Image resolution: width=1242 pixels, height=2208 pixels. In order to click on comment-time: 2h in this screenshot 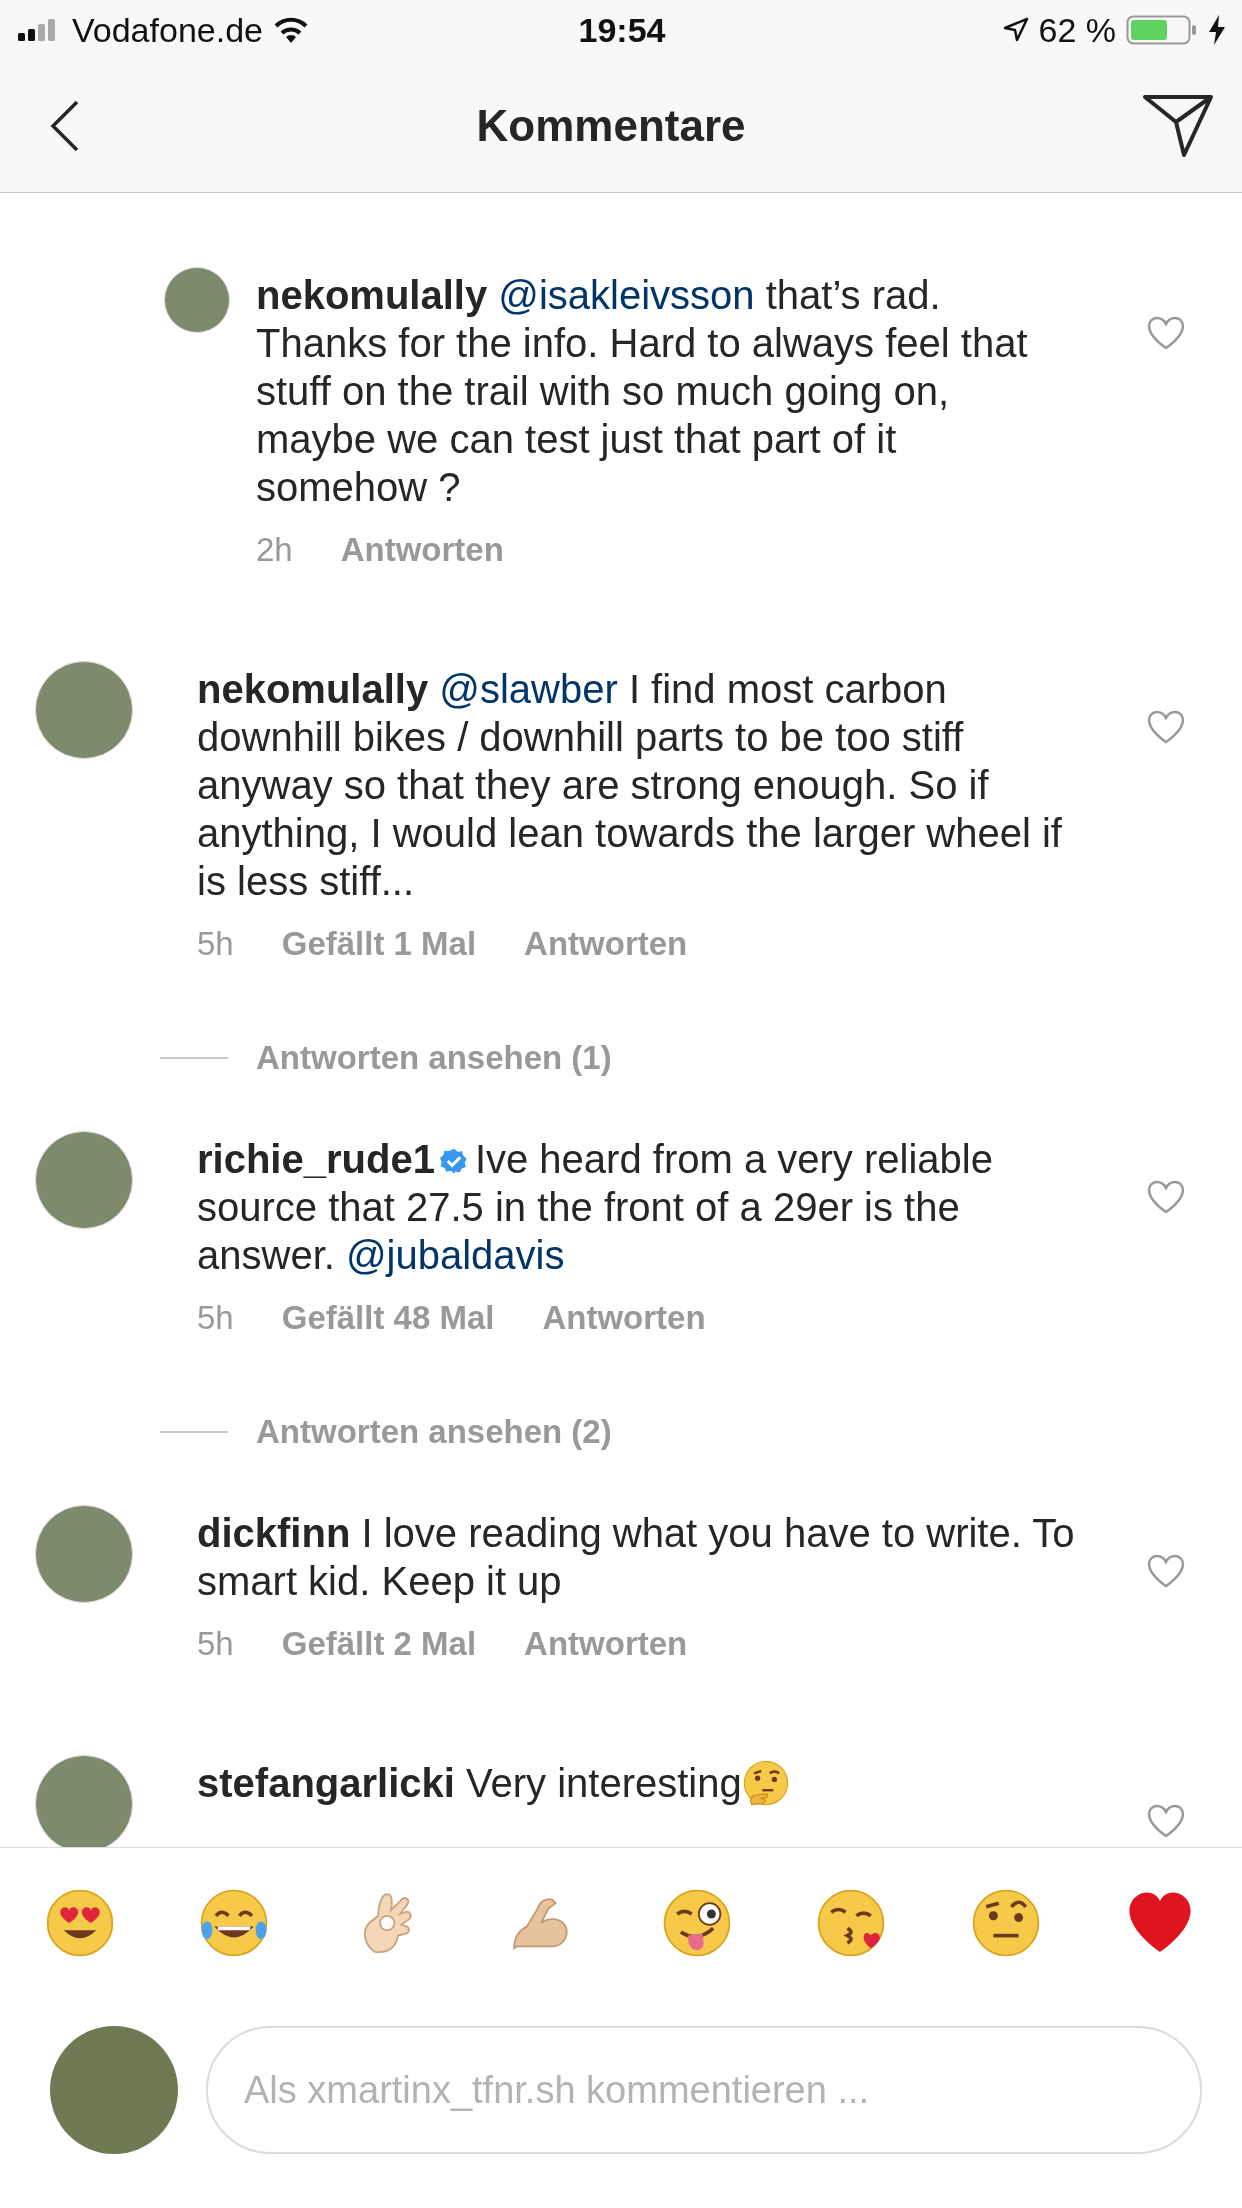, I will do `click(274, 550)`.